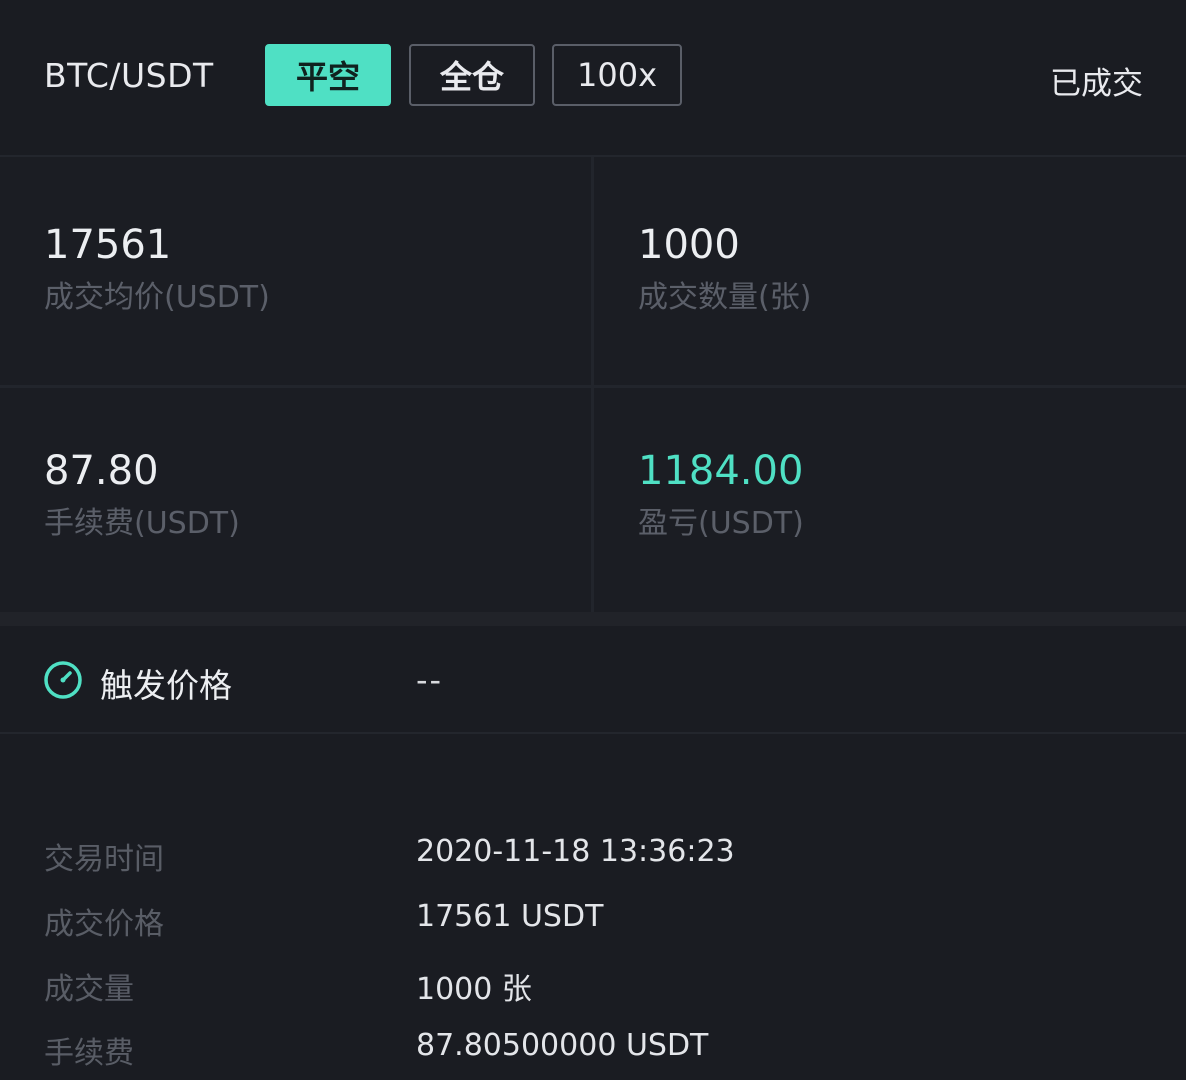  Describe the element at coordinates (724, 269) in the screenshot. I see `stat-quantity: 1000 成交数量(张)` at that location.